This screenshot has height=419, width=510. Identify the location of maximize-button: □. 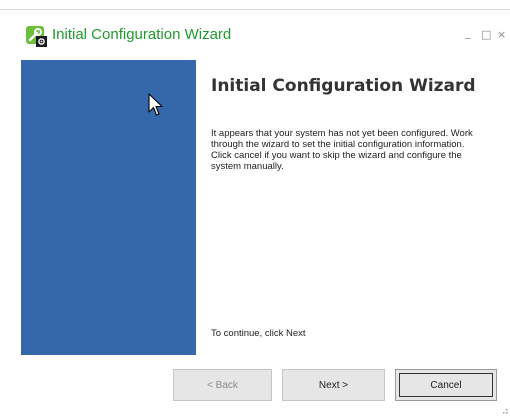
(486, 34).